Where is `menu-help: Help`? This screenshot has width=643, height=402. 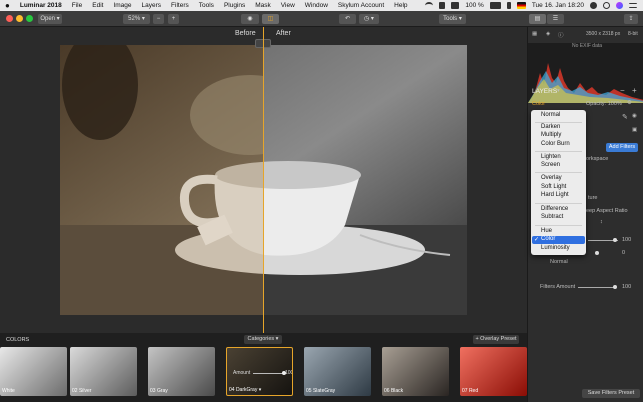 menu-help: Help is located at coordinates (400, 5).